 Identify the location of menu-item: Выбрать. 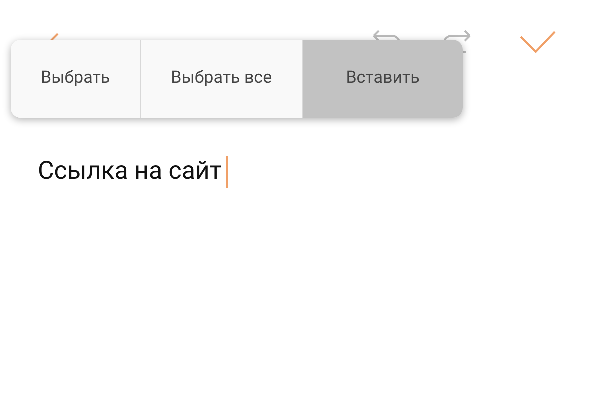
(75, 79).